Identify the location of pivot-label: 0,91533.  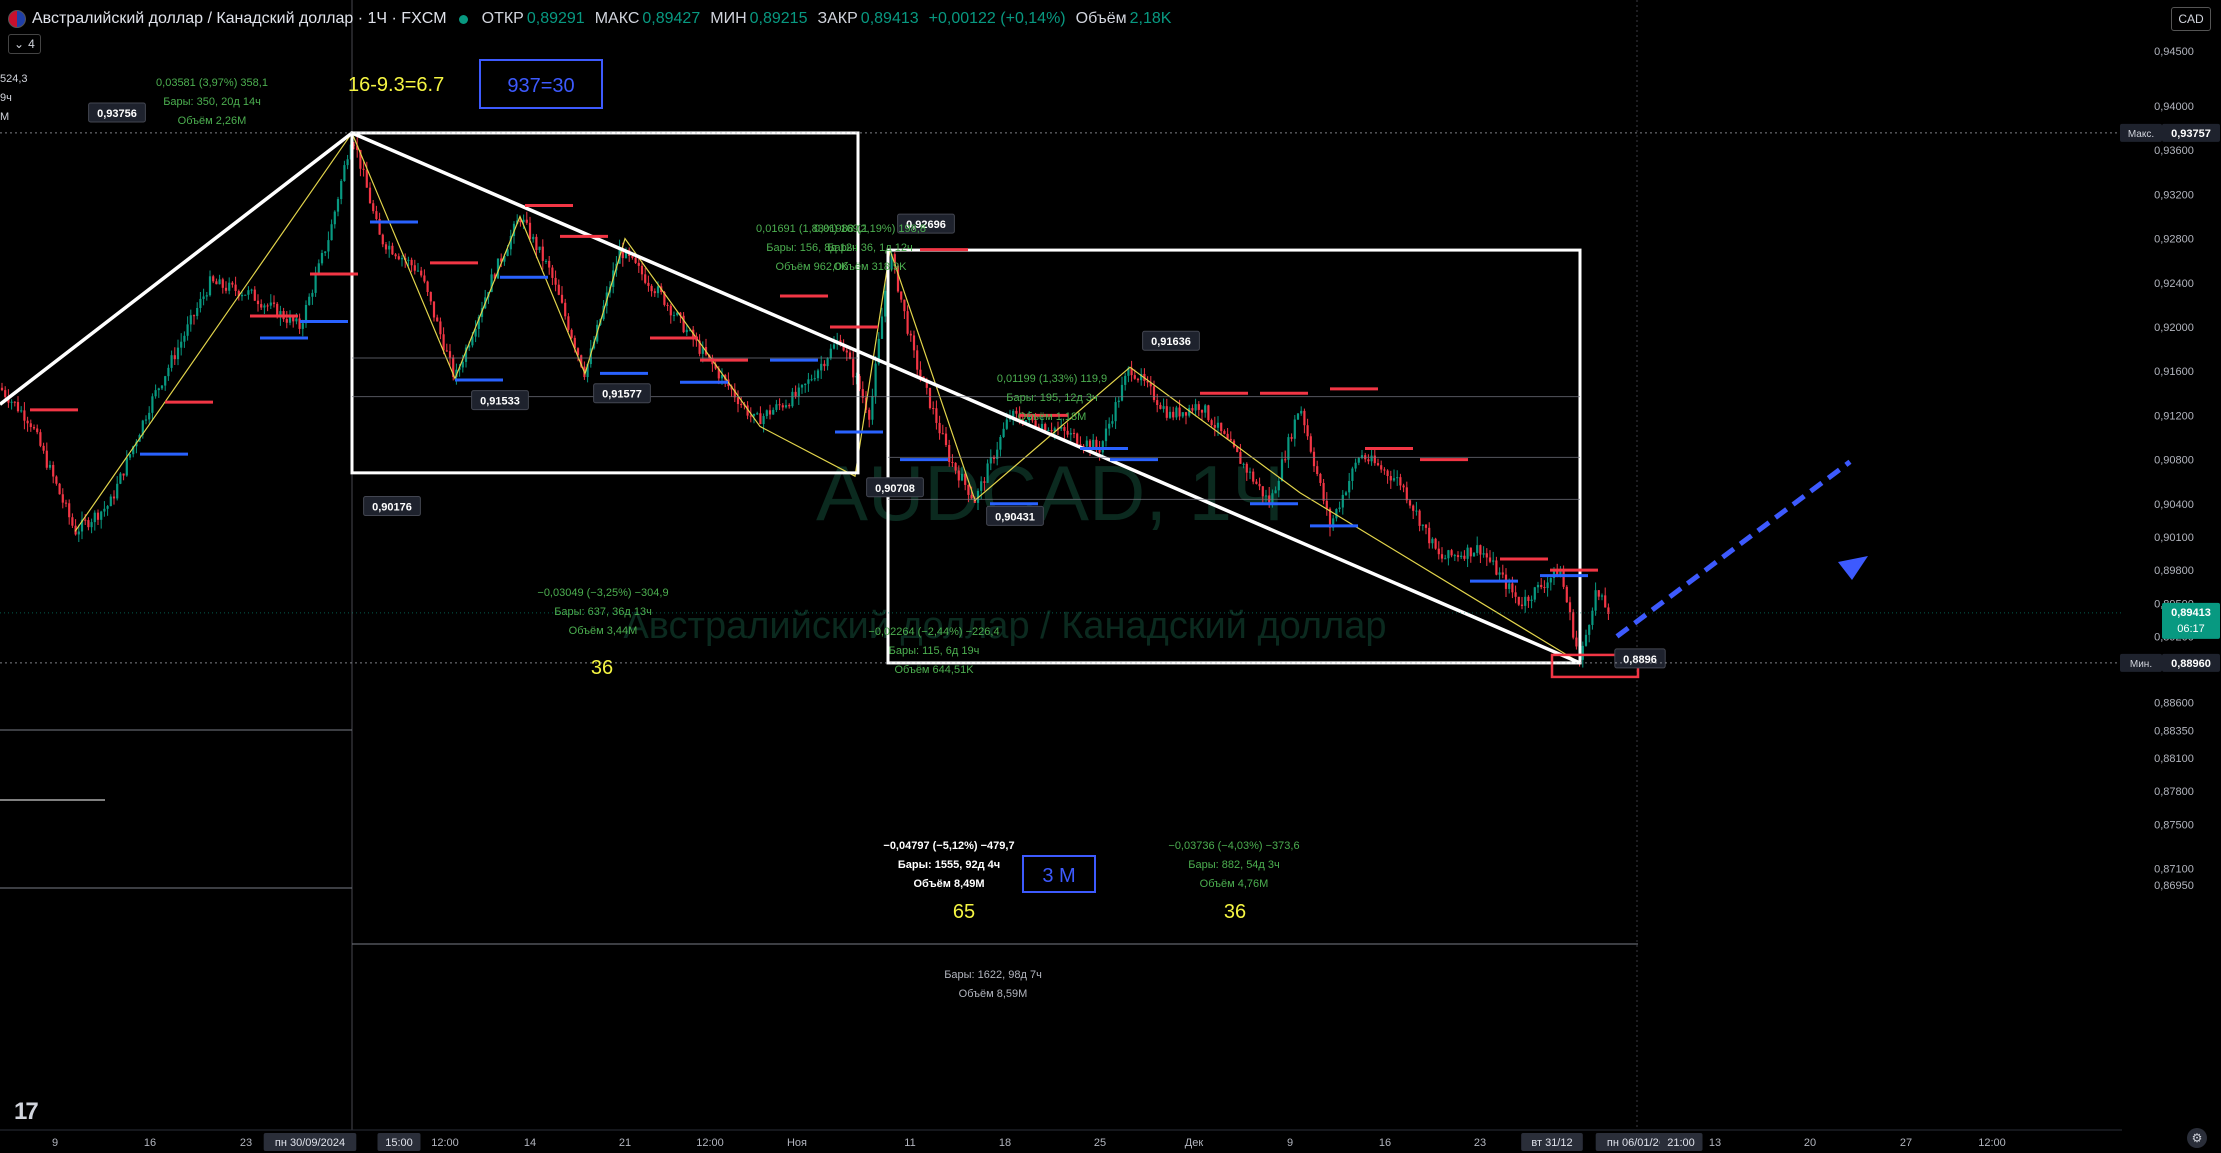
(500, 402).